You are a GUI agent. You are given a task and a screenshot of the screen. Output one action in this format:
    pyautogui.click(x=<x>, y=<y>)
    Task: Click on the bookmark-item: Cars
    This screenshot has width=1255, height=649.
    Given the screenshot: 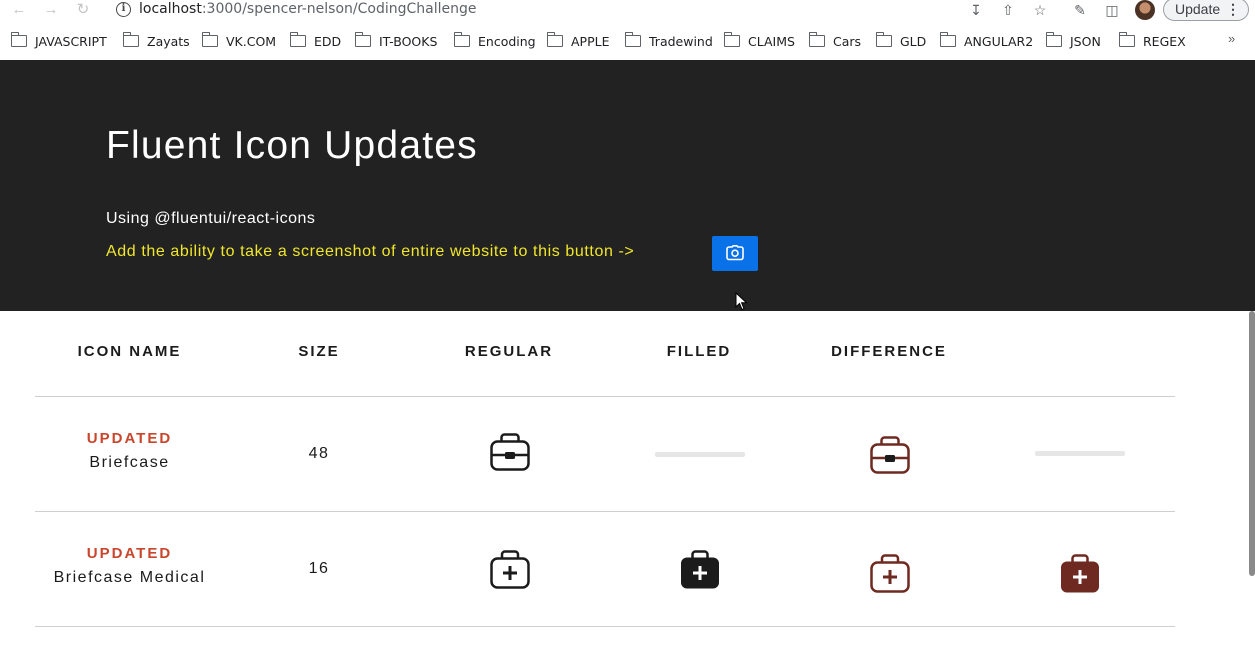 What is the action you would take?
    pyautogui.click(x=835, y=41)
    